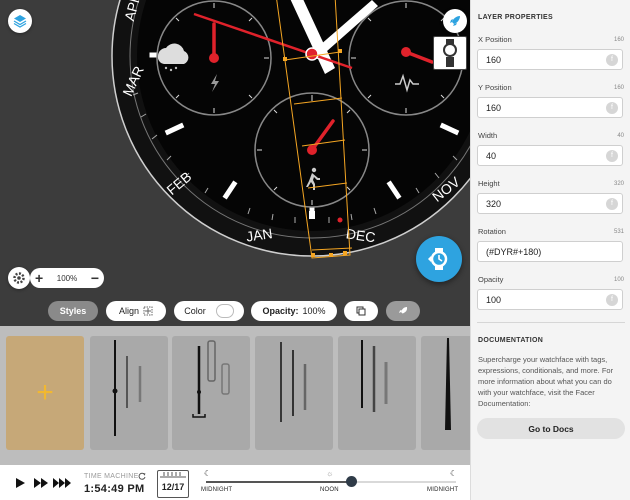 This screenshot has width=630, height=500. What do you see at coordinates (618, 88) in the screenshot?
I see `field-hint-y: 160` at bounding box center [618, 88].